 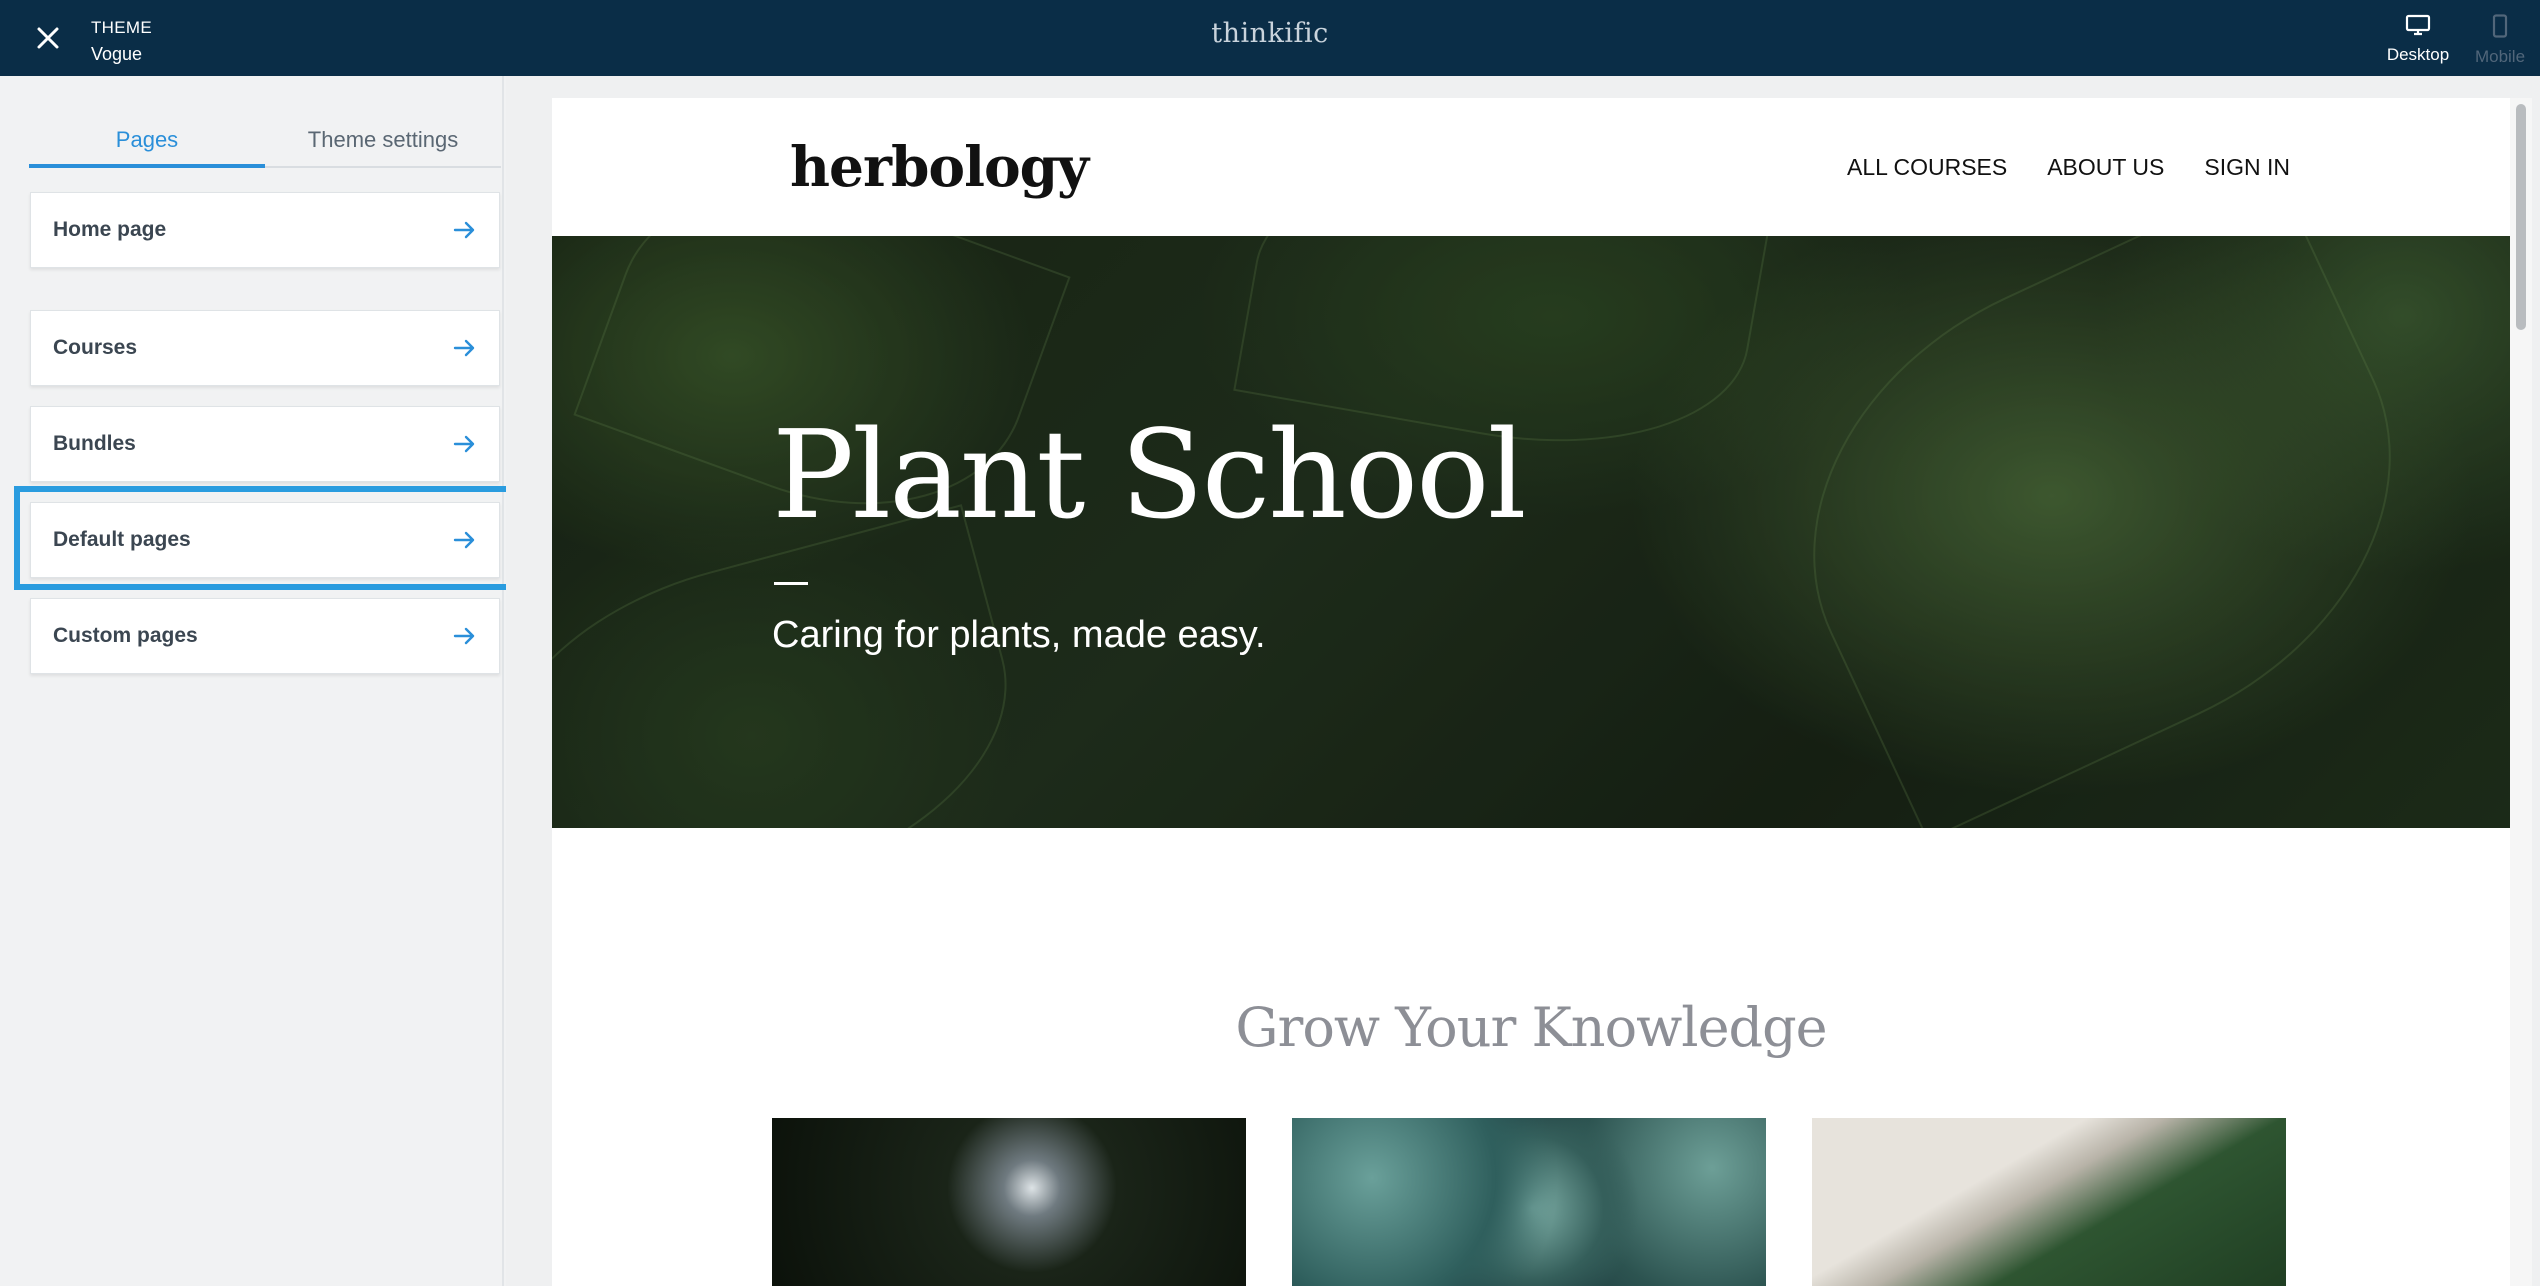 What do you see at coordinates (110, 229) in the screenshot?
I see `page-item-label: Home page` at bounding box center [110, 229].